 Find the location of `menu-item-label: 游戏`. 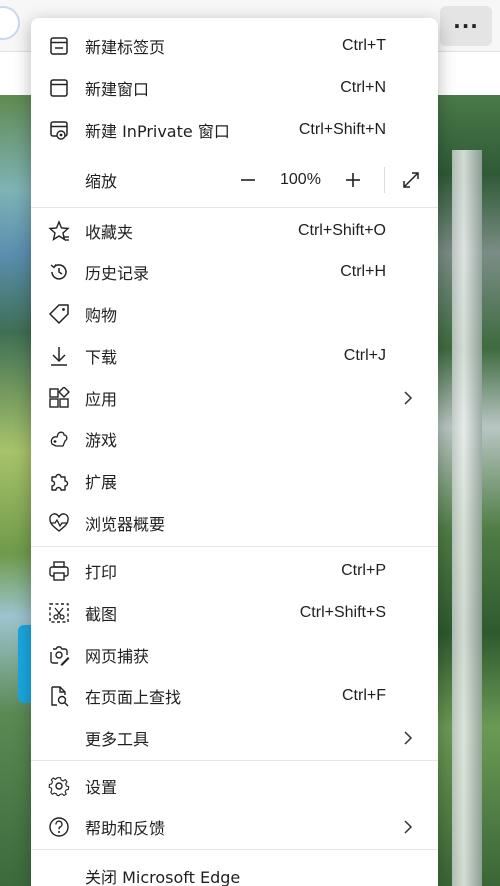

menu-item-label: 游戏 is located at coordinates (101, 440).